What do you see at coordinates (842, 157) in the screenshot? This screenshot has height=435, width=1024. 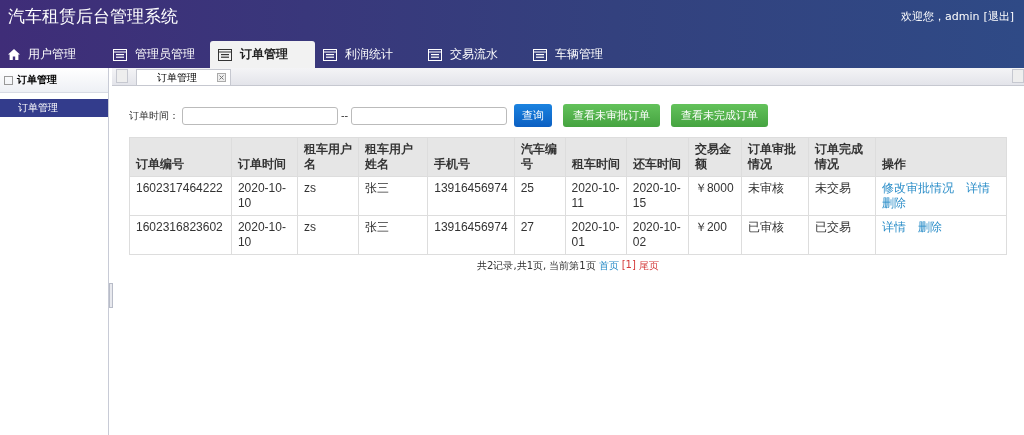 I see `column-header: 订单完成情况` at bounding box center [842, 157].